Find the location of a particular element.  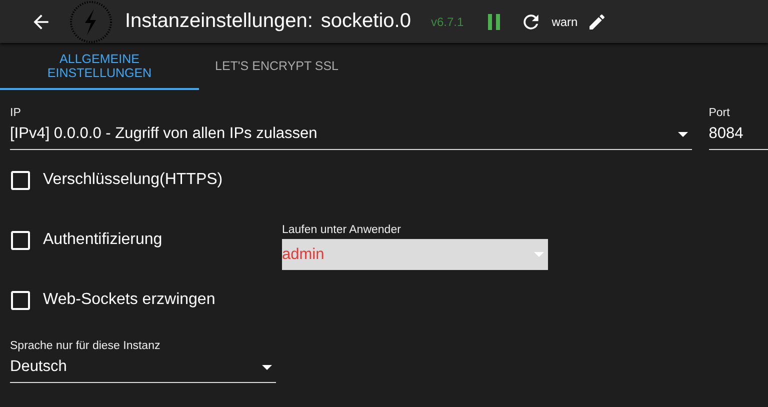

tab: ALLGEMEINE EINSTELLUNGEN is located at coordinates (99, 66).